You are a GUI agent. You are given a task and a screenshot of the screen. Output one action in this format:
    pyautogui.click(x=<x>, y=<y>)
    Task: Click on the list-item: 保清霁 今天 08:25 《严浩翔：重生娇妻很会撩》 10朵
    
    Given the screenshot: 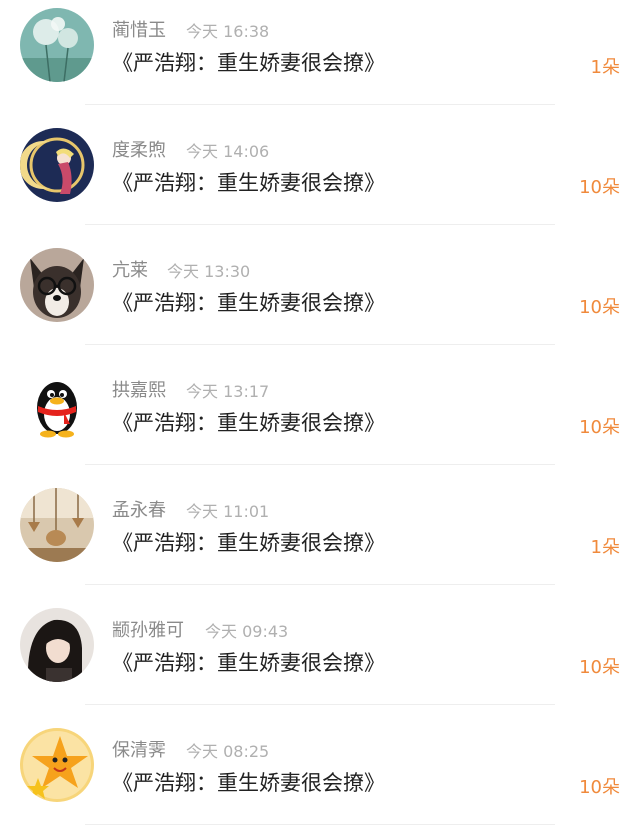 What is the action you would take?
    pyautogui.click(x=320, y=780)
    